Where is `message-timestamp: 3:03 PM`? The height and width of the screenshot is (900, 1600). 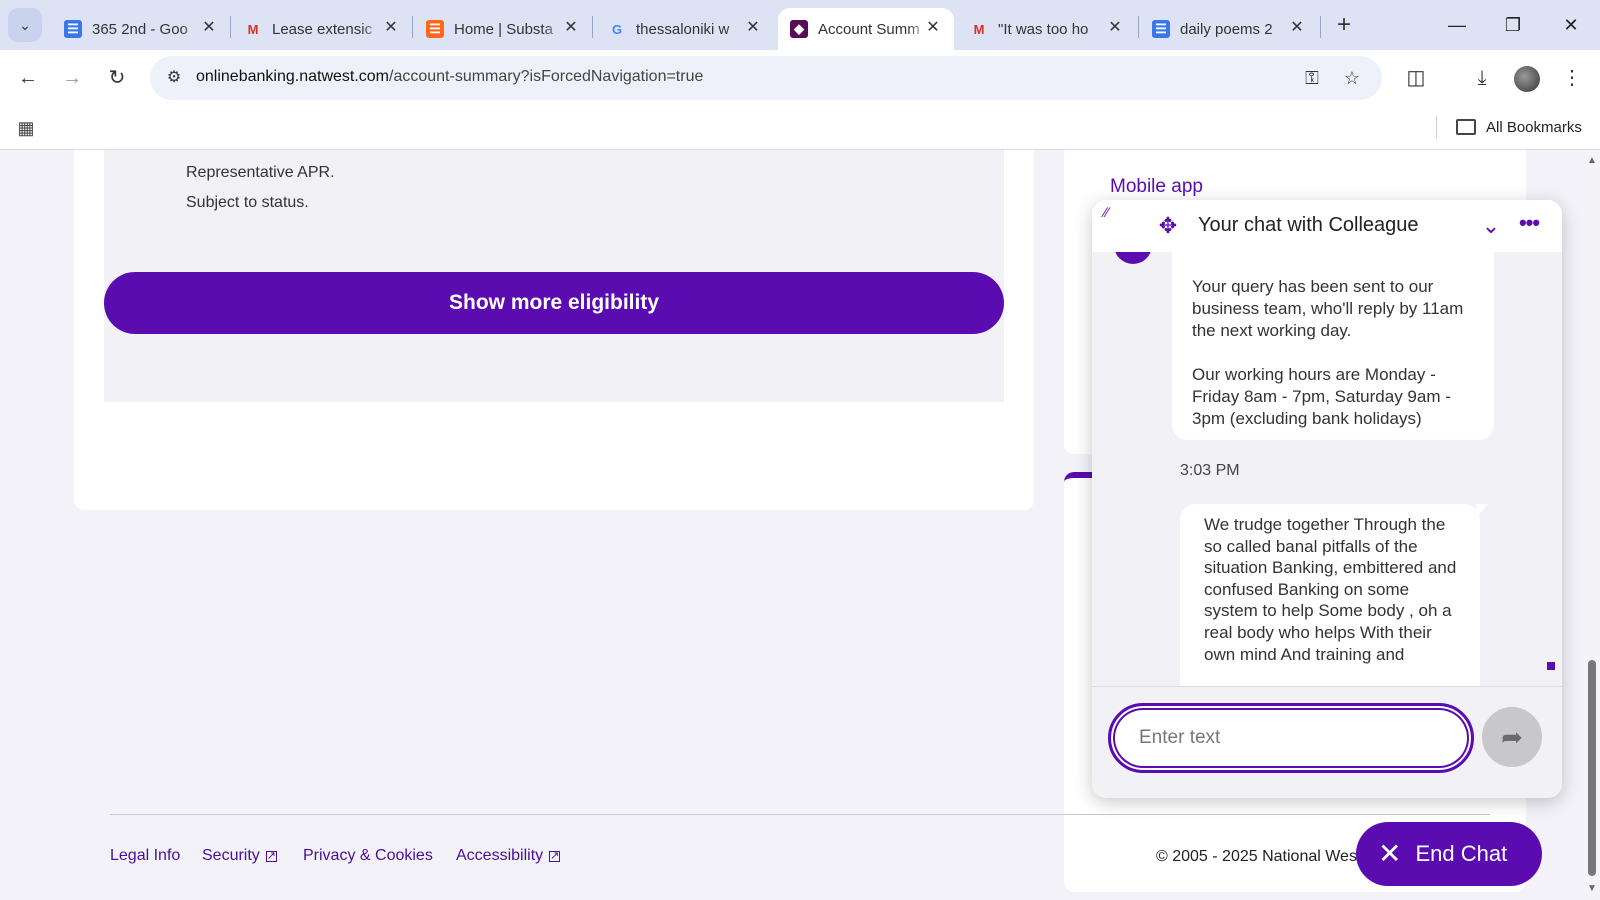
message-timestamp: 3:03 PM is located at coordinates (1210, 470).